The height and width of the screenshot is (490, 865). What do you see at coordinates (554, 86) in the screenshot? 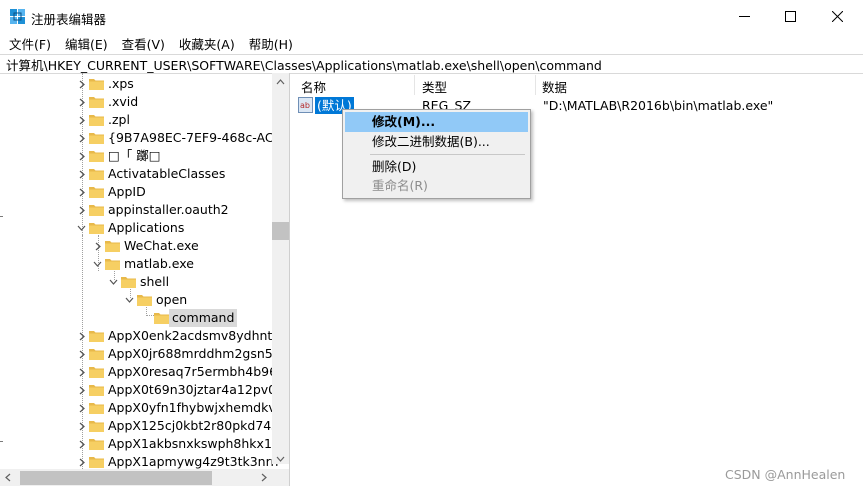
I see `column-header-data: 数据` at bounding box center [554, 86].